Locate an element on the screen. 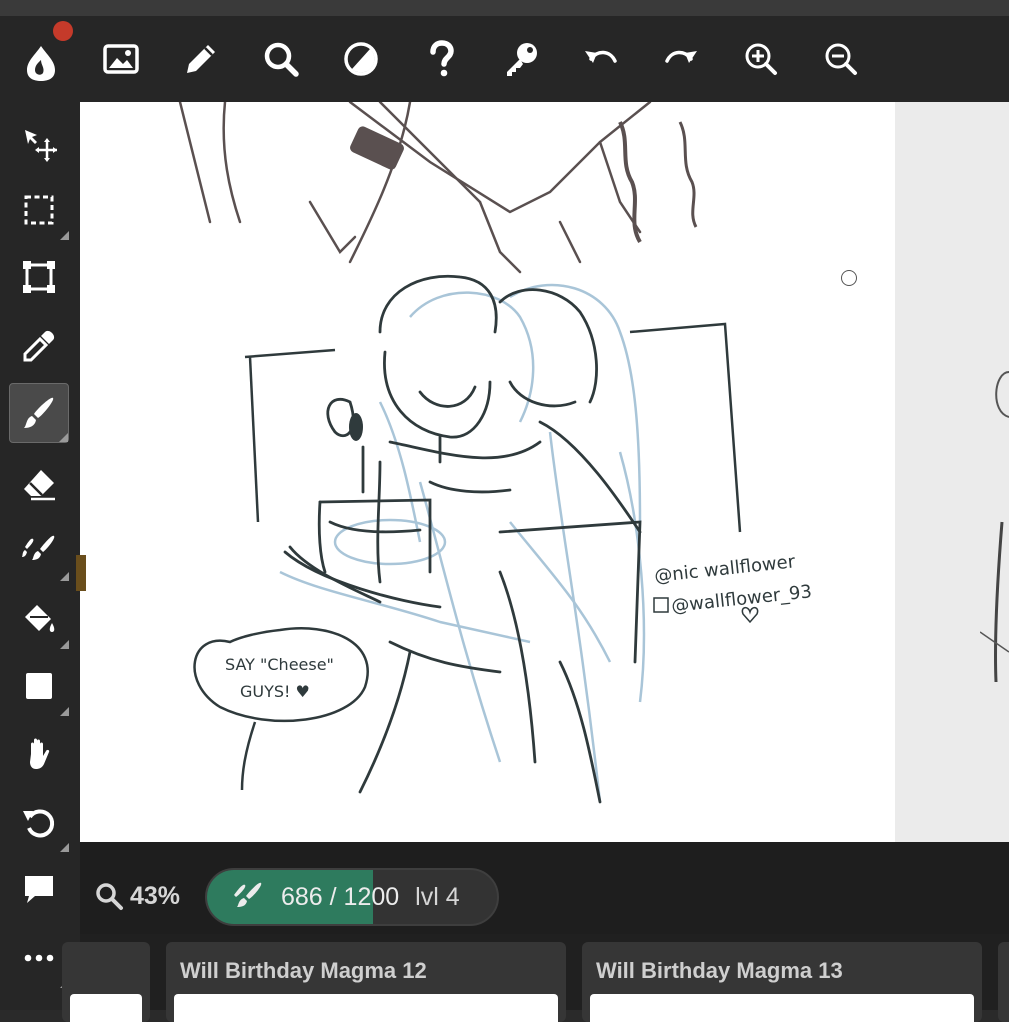  eraser-tool is located at coordinates (39, 484).